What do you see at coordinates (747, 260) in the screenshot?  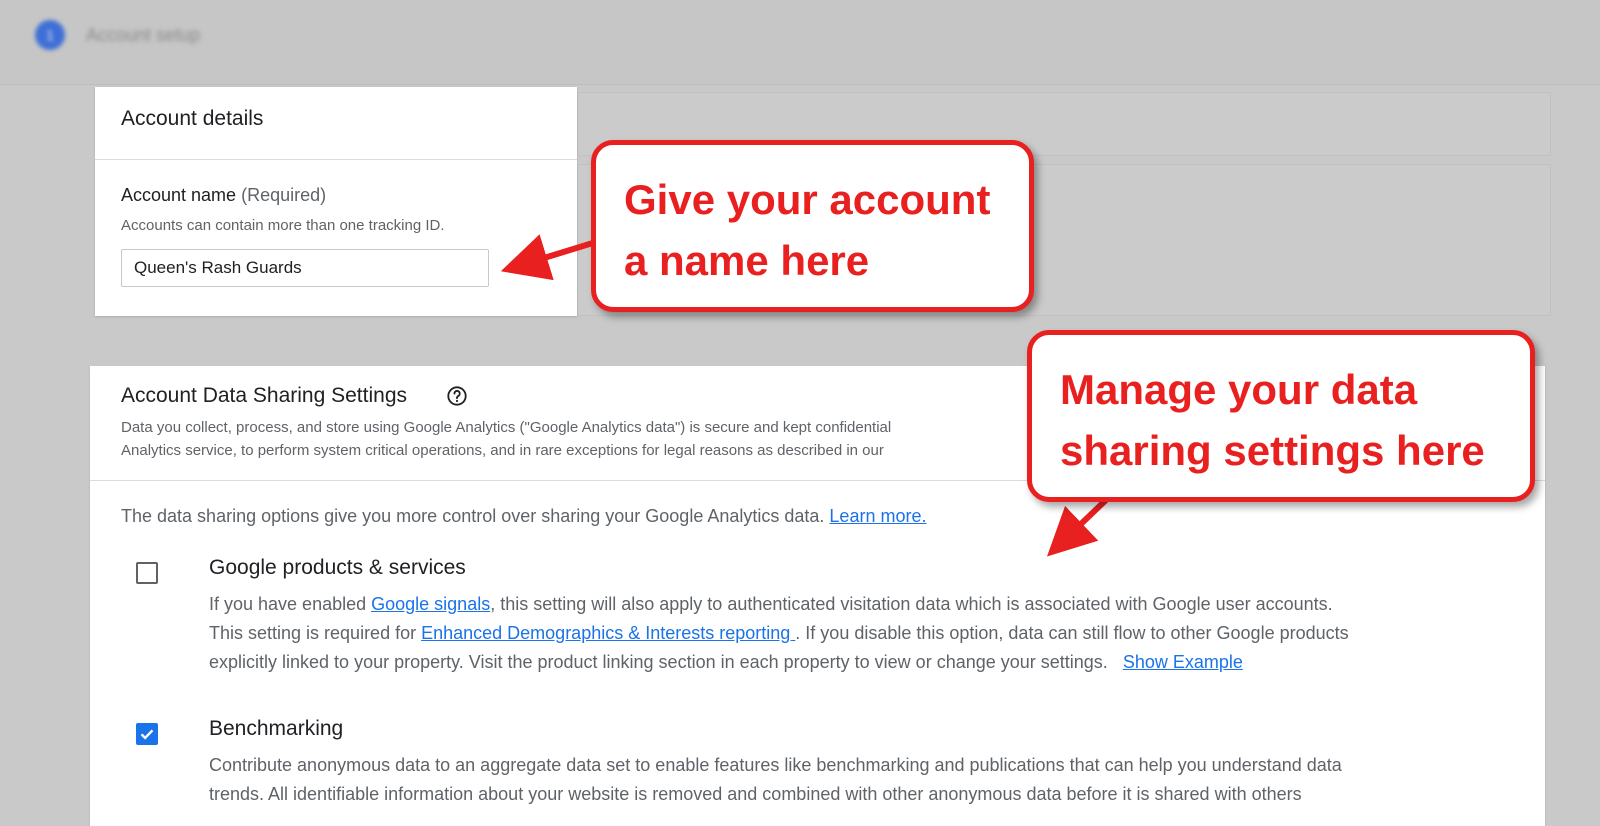 I see `callout-line: a name here` at bounding box center [747, 260].